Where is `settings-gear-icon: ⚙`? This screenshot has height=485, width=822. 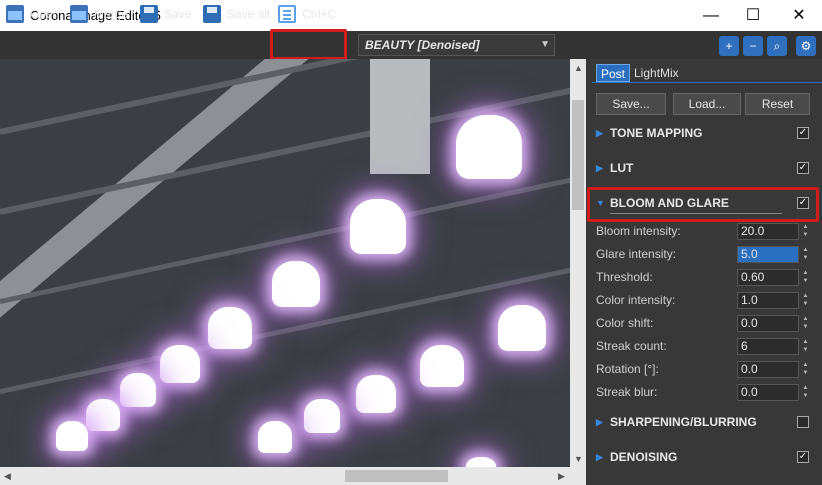 settings-gear-icon: ⚙ is located at coordinates (806, 46).